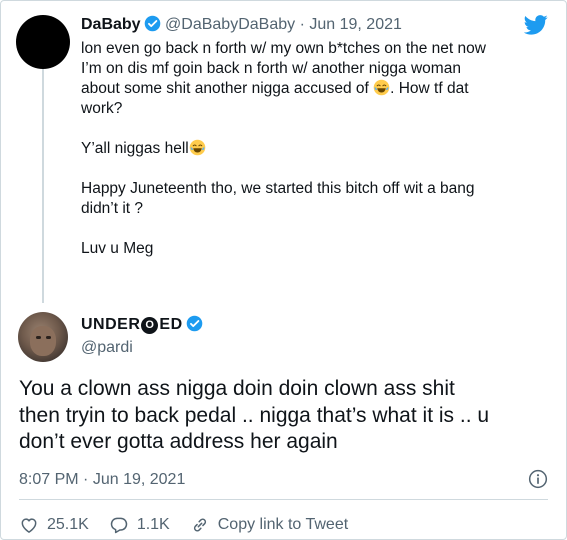 The image size is (567, 540). I want to click on tweet-timestamp: 8:07 PM · Jun 19, 2021, so click(102, 480).